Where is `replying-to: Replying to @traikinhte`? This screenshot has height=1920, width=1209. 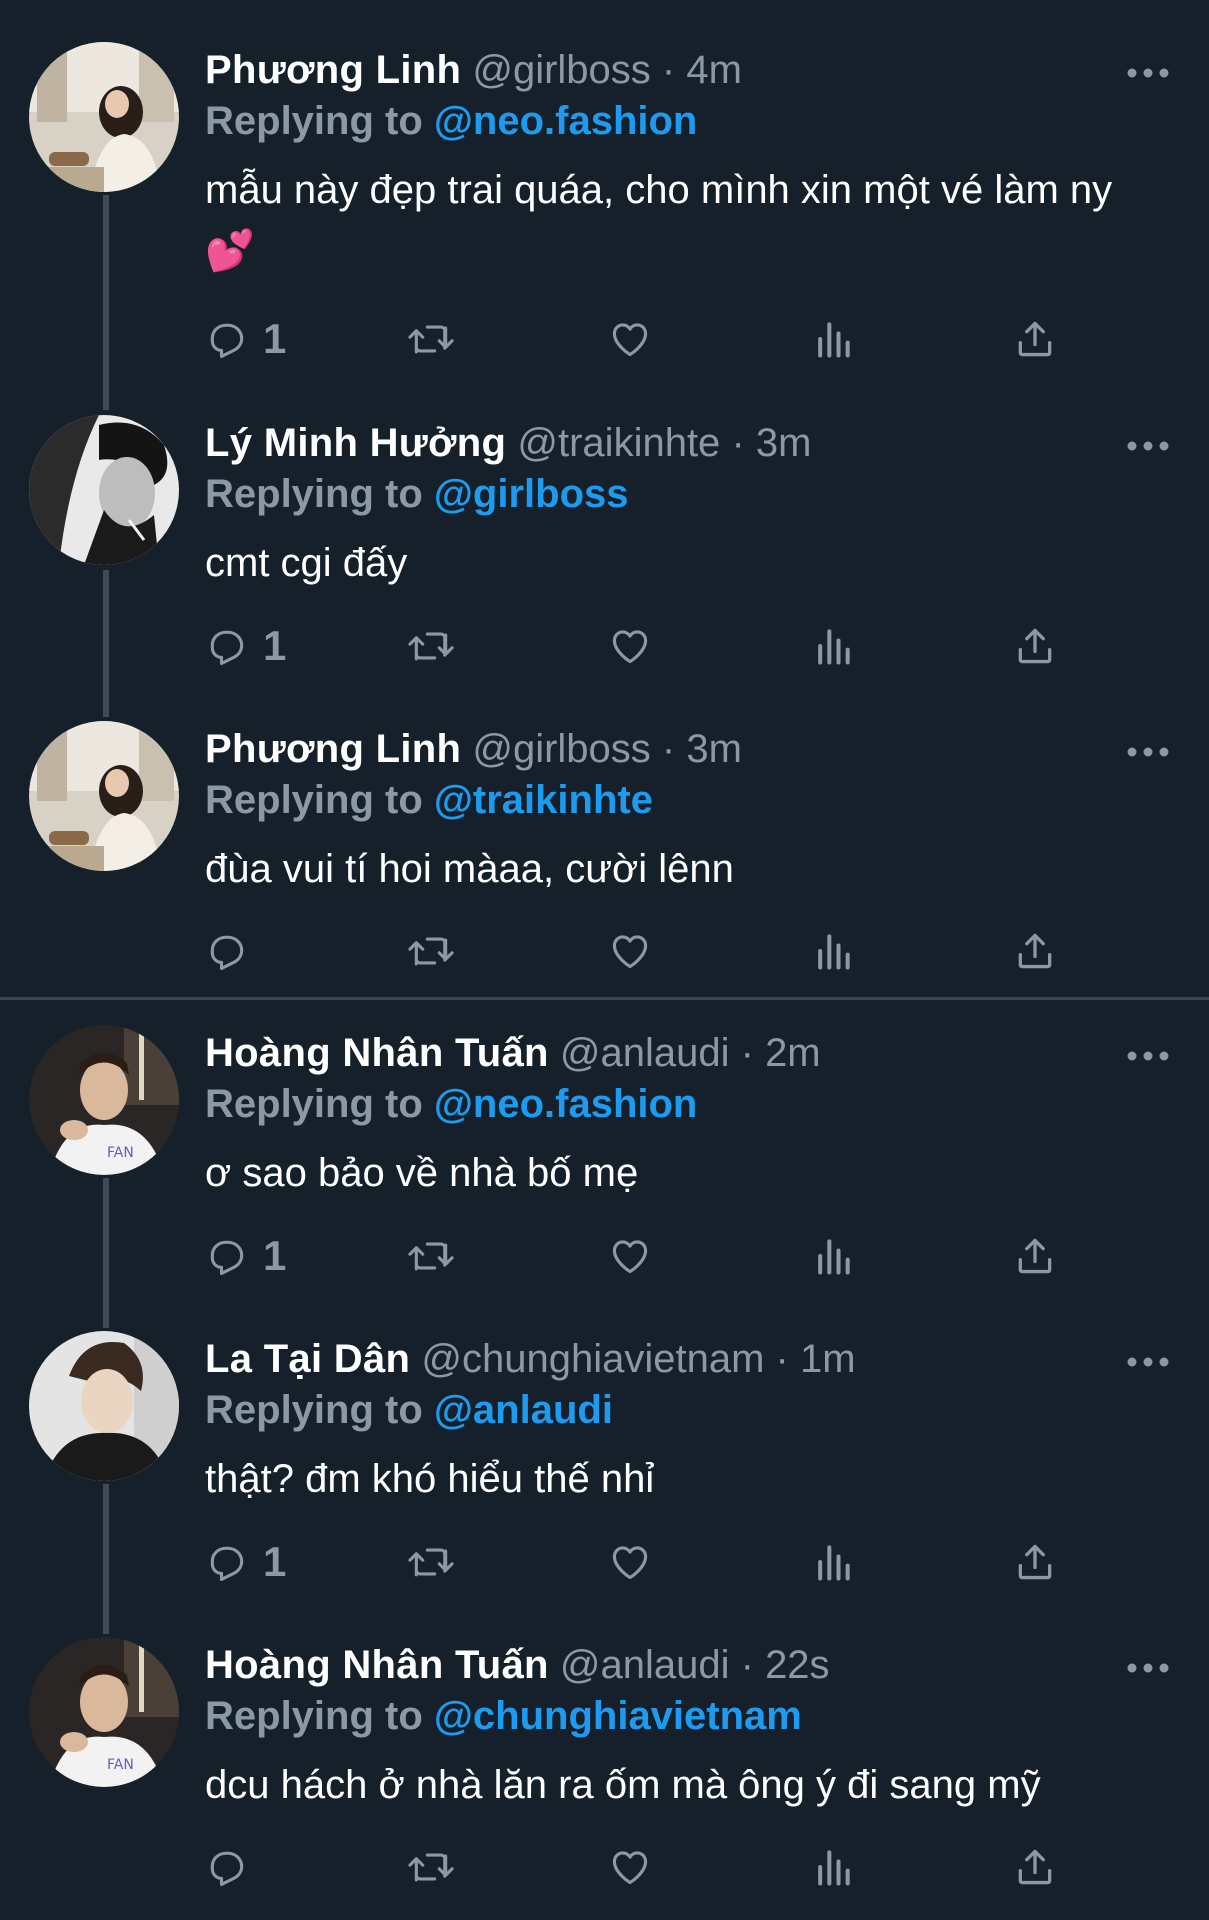 replying-to: Replying to @traikinhte is located at coordinates (429, 800).